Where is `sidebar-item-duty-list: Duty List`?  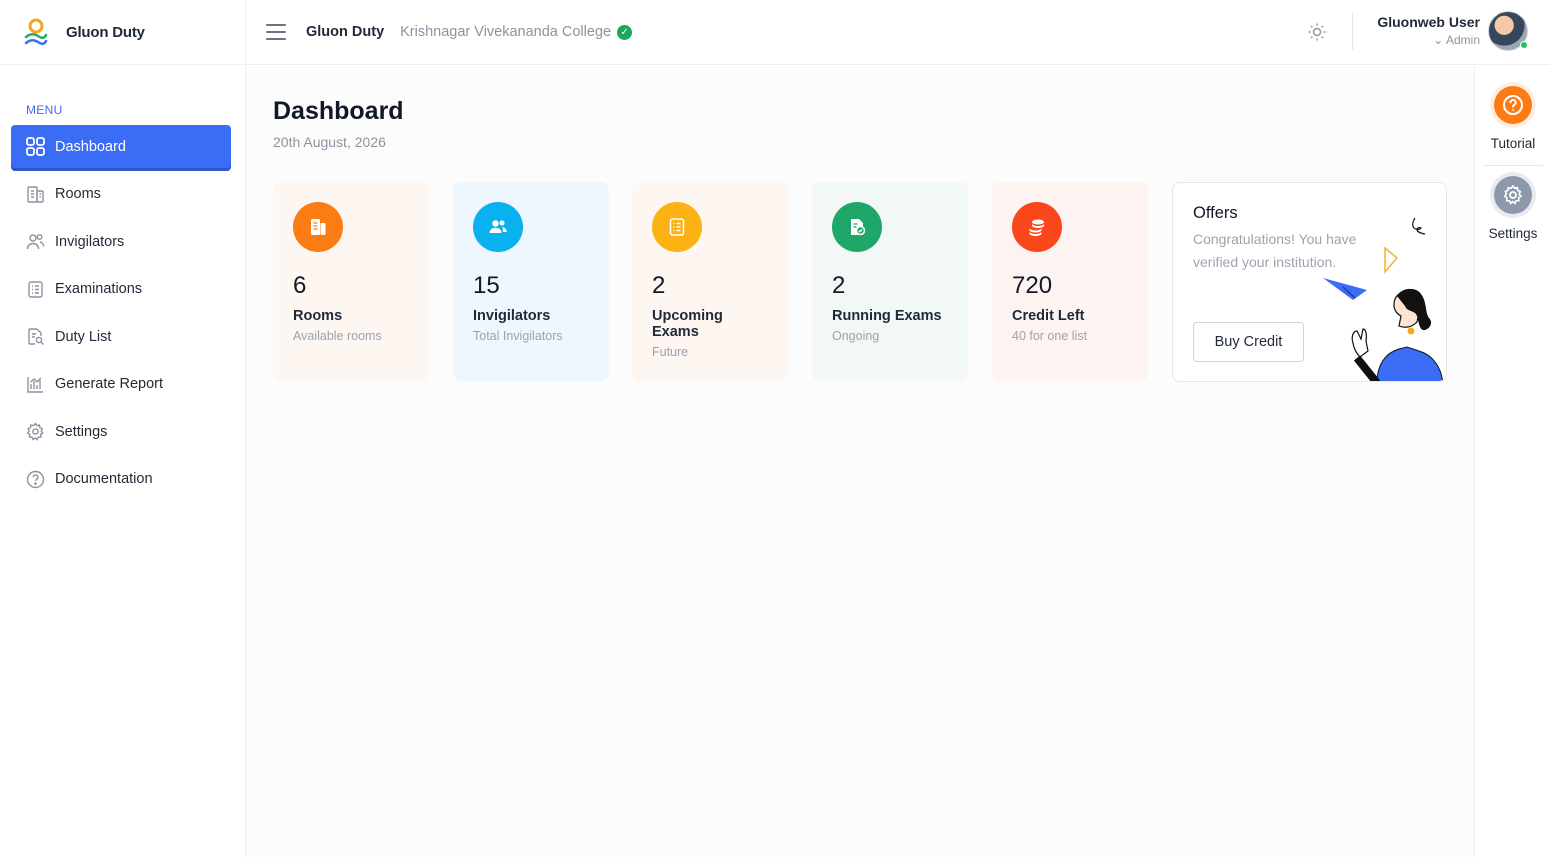
sidebar-item-duty-list: Duty List is located at coordinates (121, 336).